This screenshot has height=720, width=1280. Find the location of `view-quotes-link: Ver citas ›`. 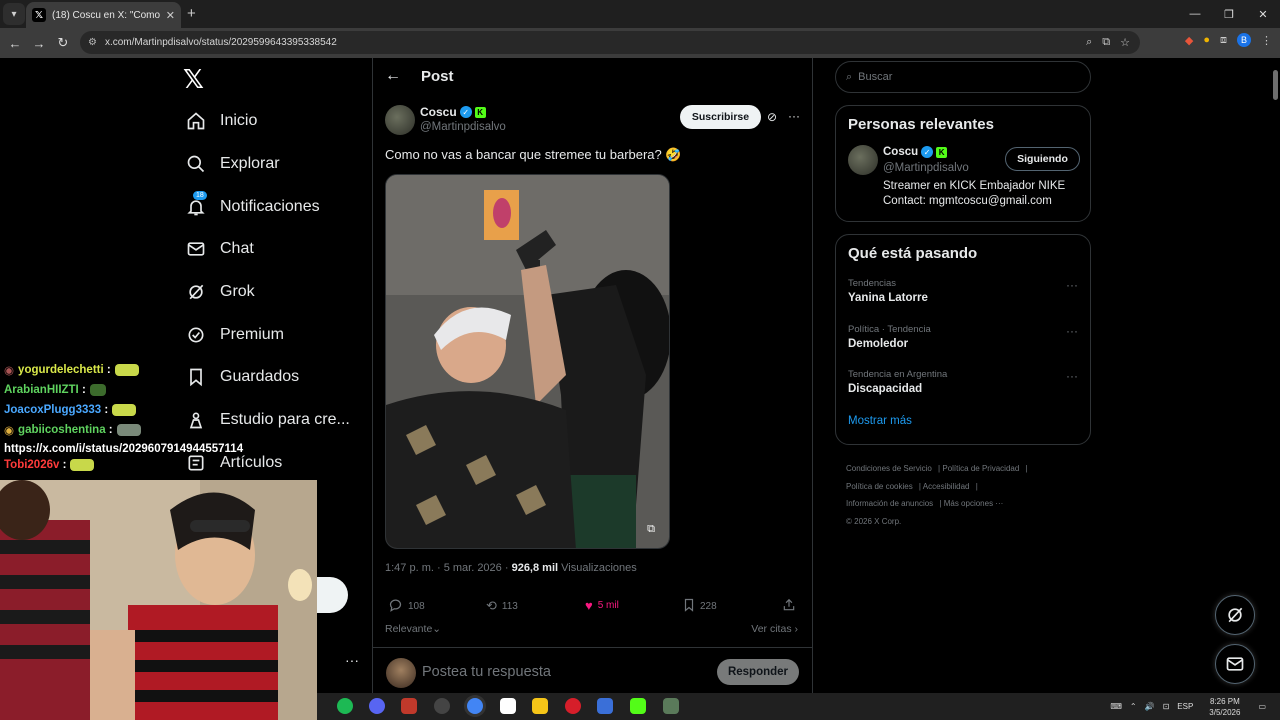

view-quotes-link: Ver citas › is located at coordinates (774, 629).